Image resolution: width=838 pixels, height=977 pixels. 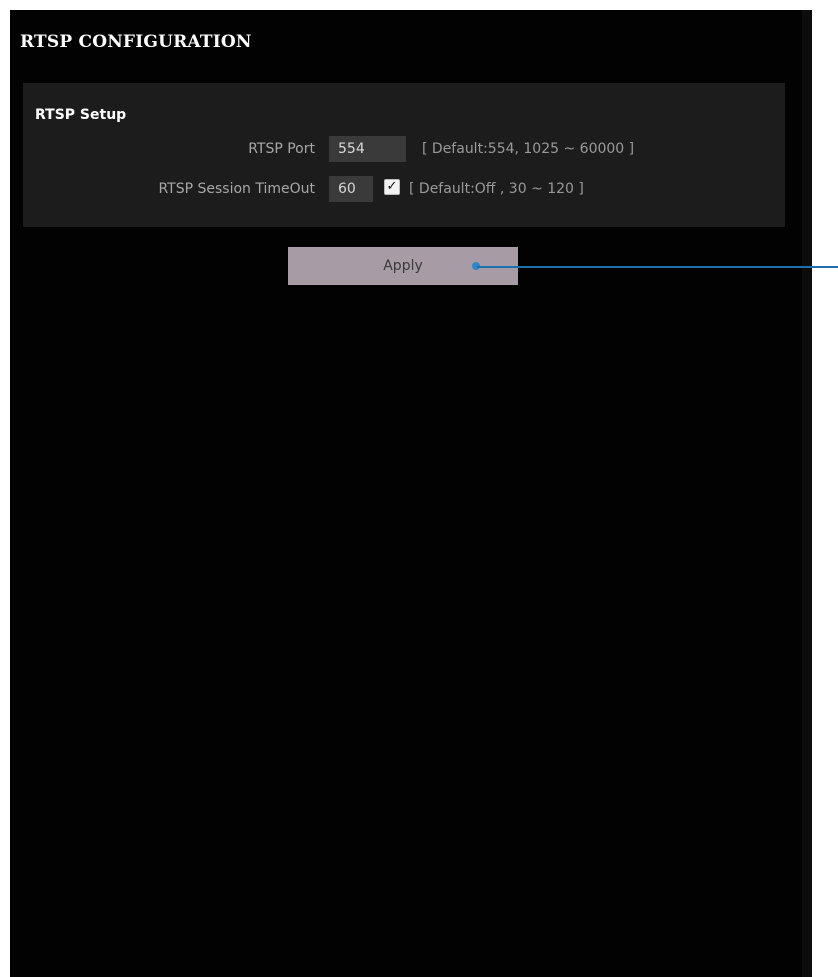 I want to click on rtsp-port-hint: [ Default:554, 1025 ~ 60000 ], so click(x=528, y=149).